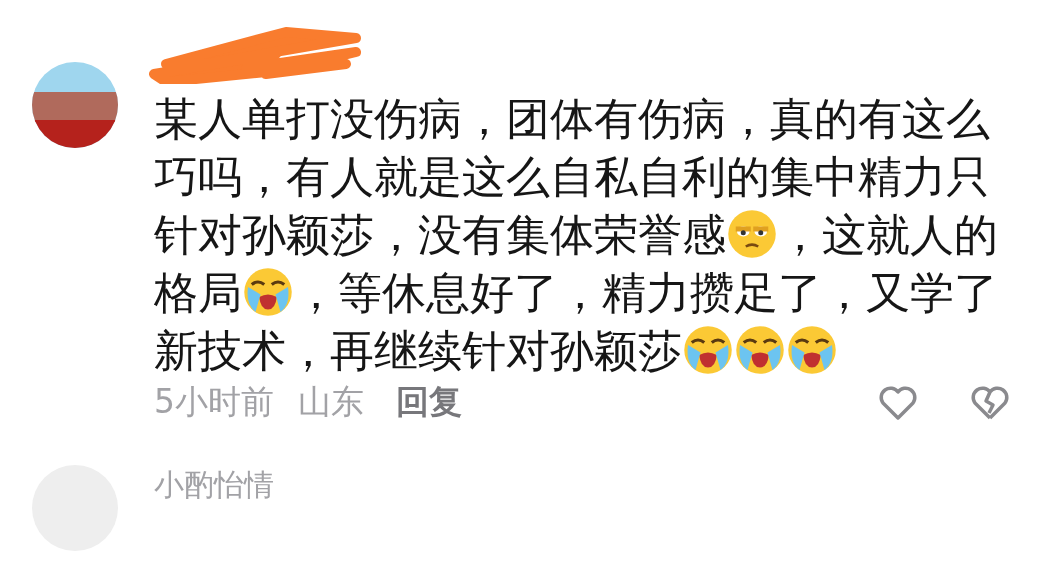 The height and width of the screenshot is (584, 1038). Describe the element at coordinates (990, 402) in the screenshot. I see `dislike-broken-heart-icon` at that location.